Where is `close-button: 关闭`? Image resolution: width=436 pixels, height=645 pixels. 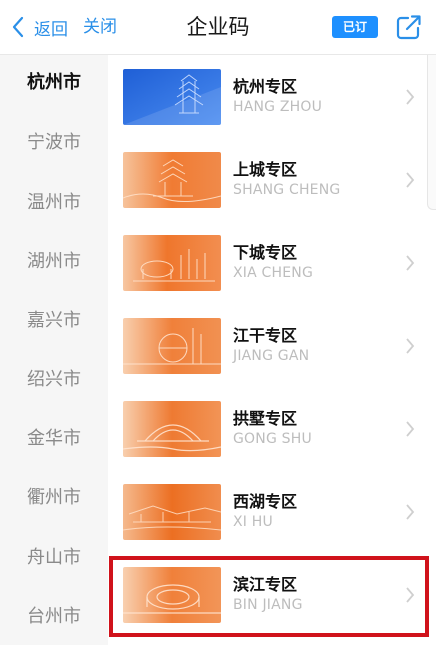
close-button: 关闭 is located at coordinates (100, 27).